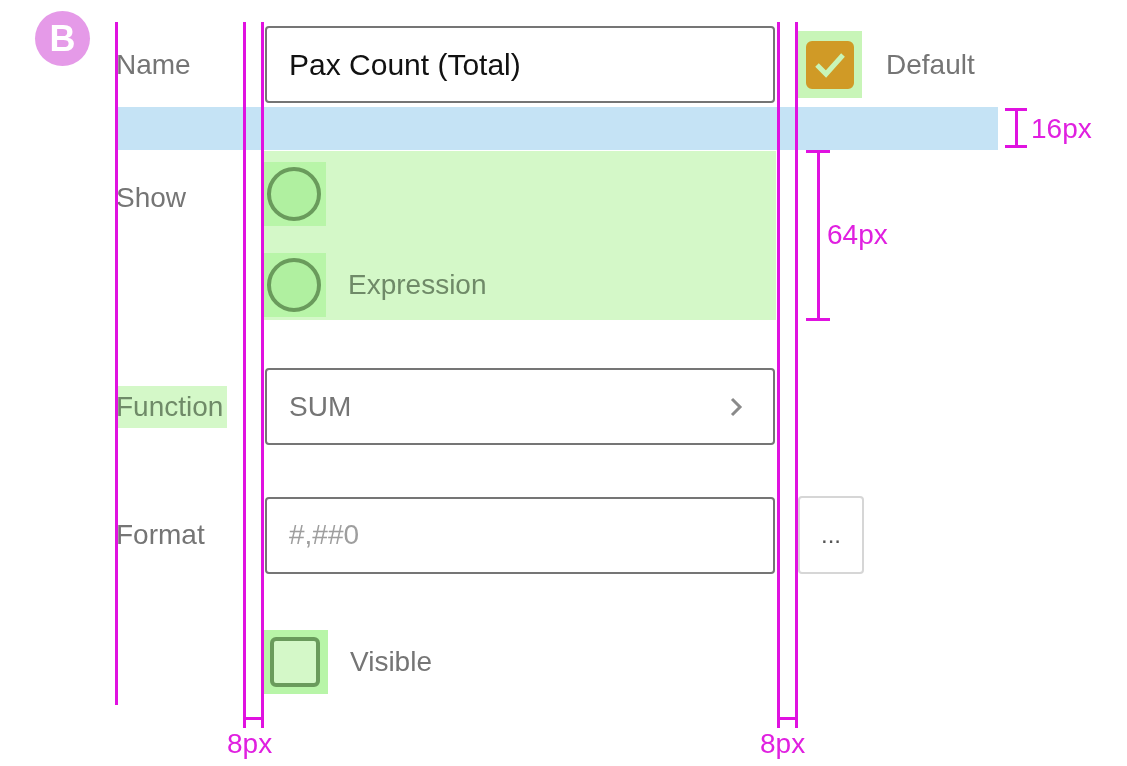  I want to click on function-dropdown: SUM, so click(520, 406).